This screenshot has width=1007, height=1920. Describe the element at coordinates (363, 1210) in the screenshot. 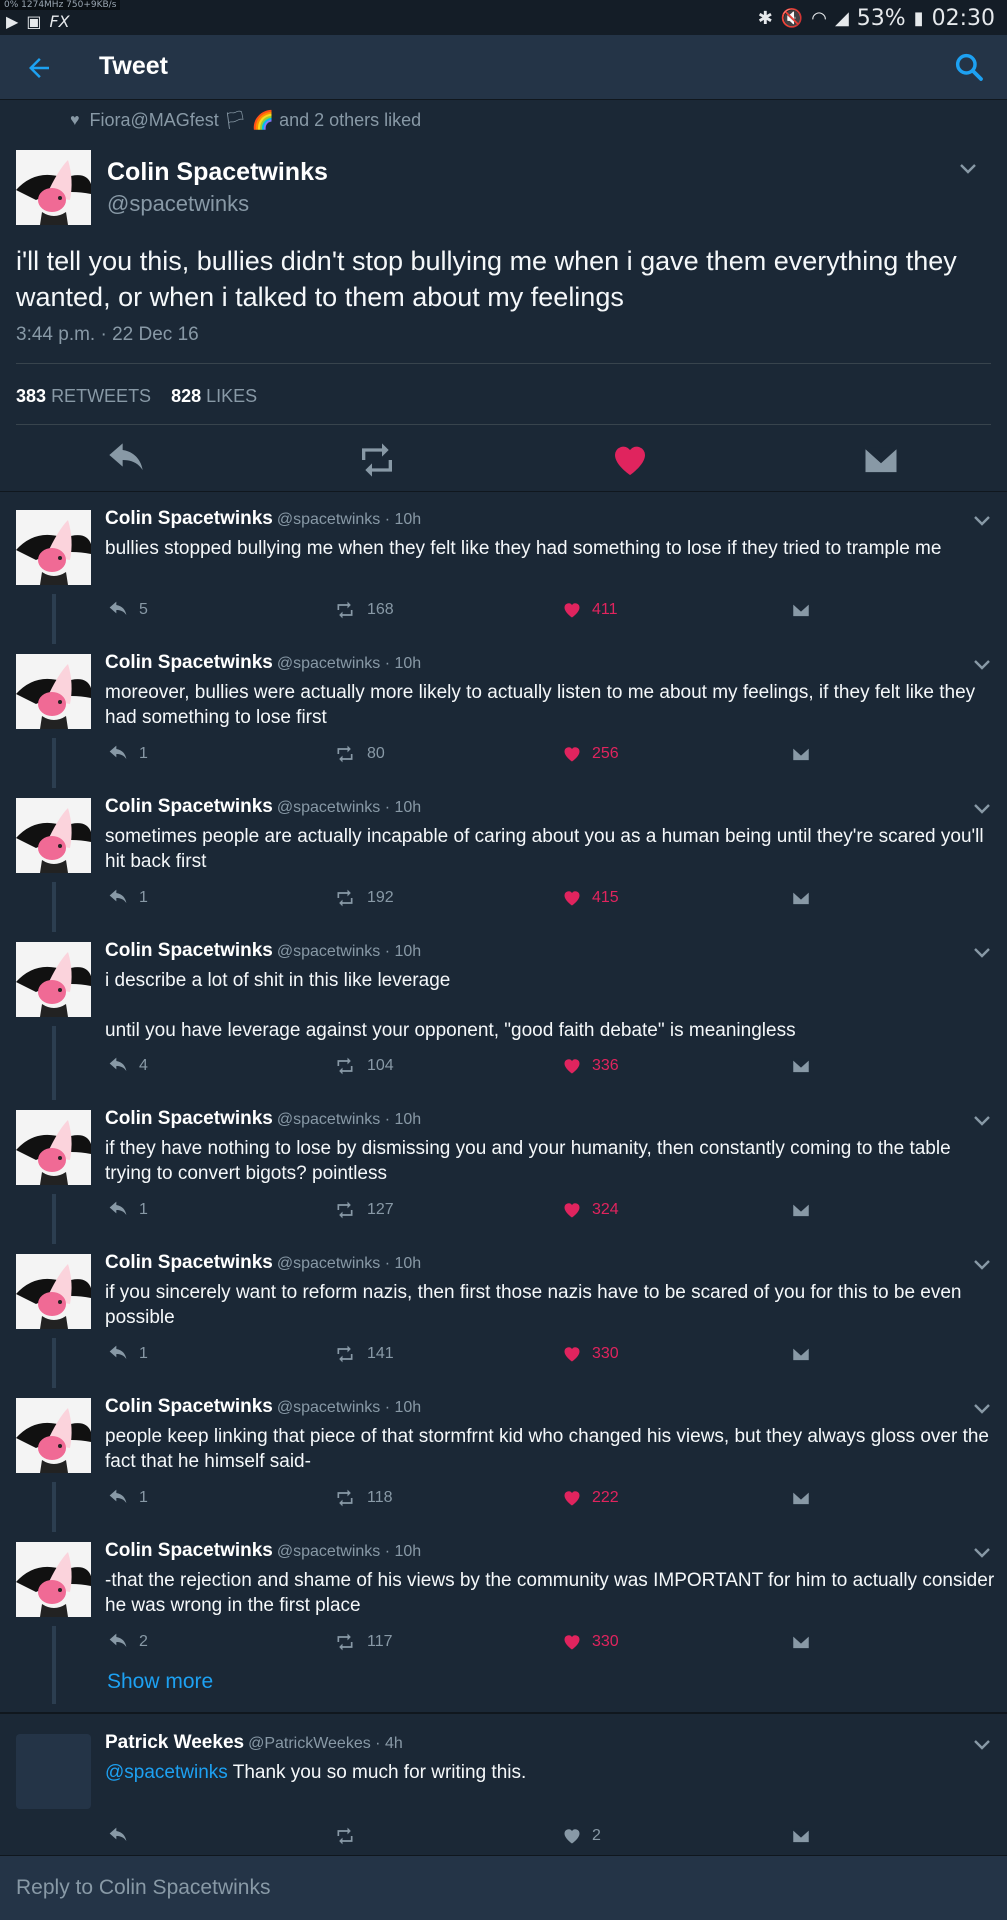

I see `retweet-button: 127` at that location.